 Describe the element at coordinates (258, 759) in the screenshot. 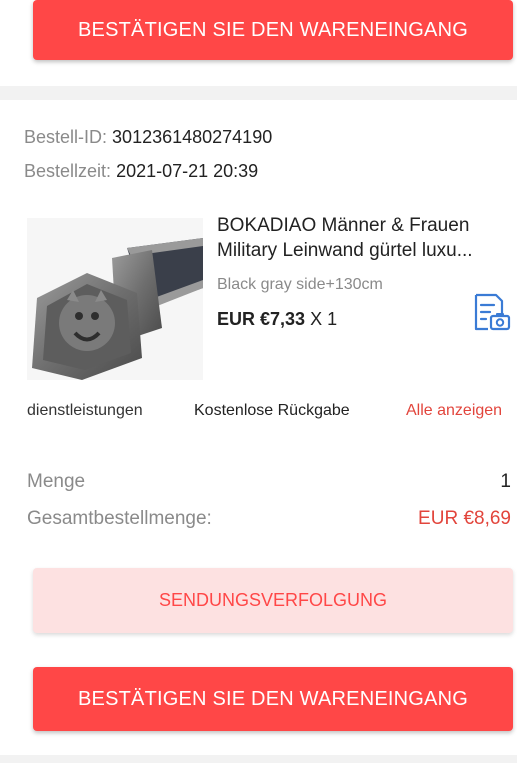

I see `bottom-divider` at that location.